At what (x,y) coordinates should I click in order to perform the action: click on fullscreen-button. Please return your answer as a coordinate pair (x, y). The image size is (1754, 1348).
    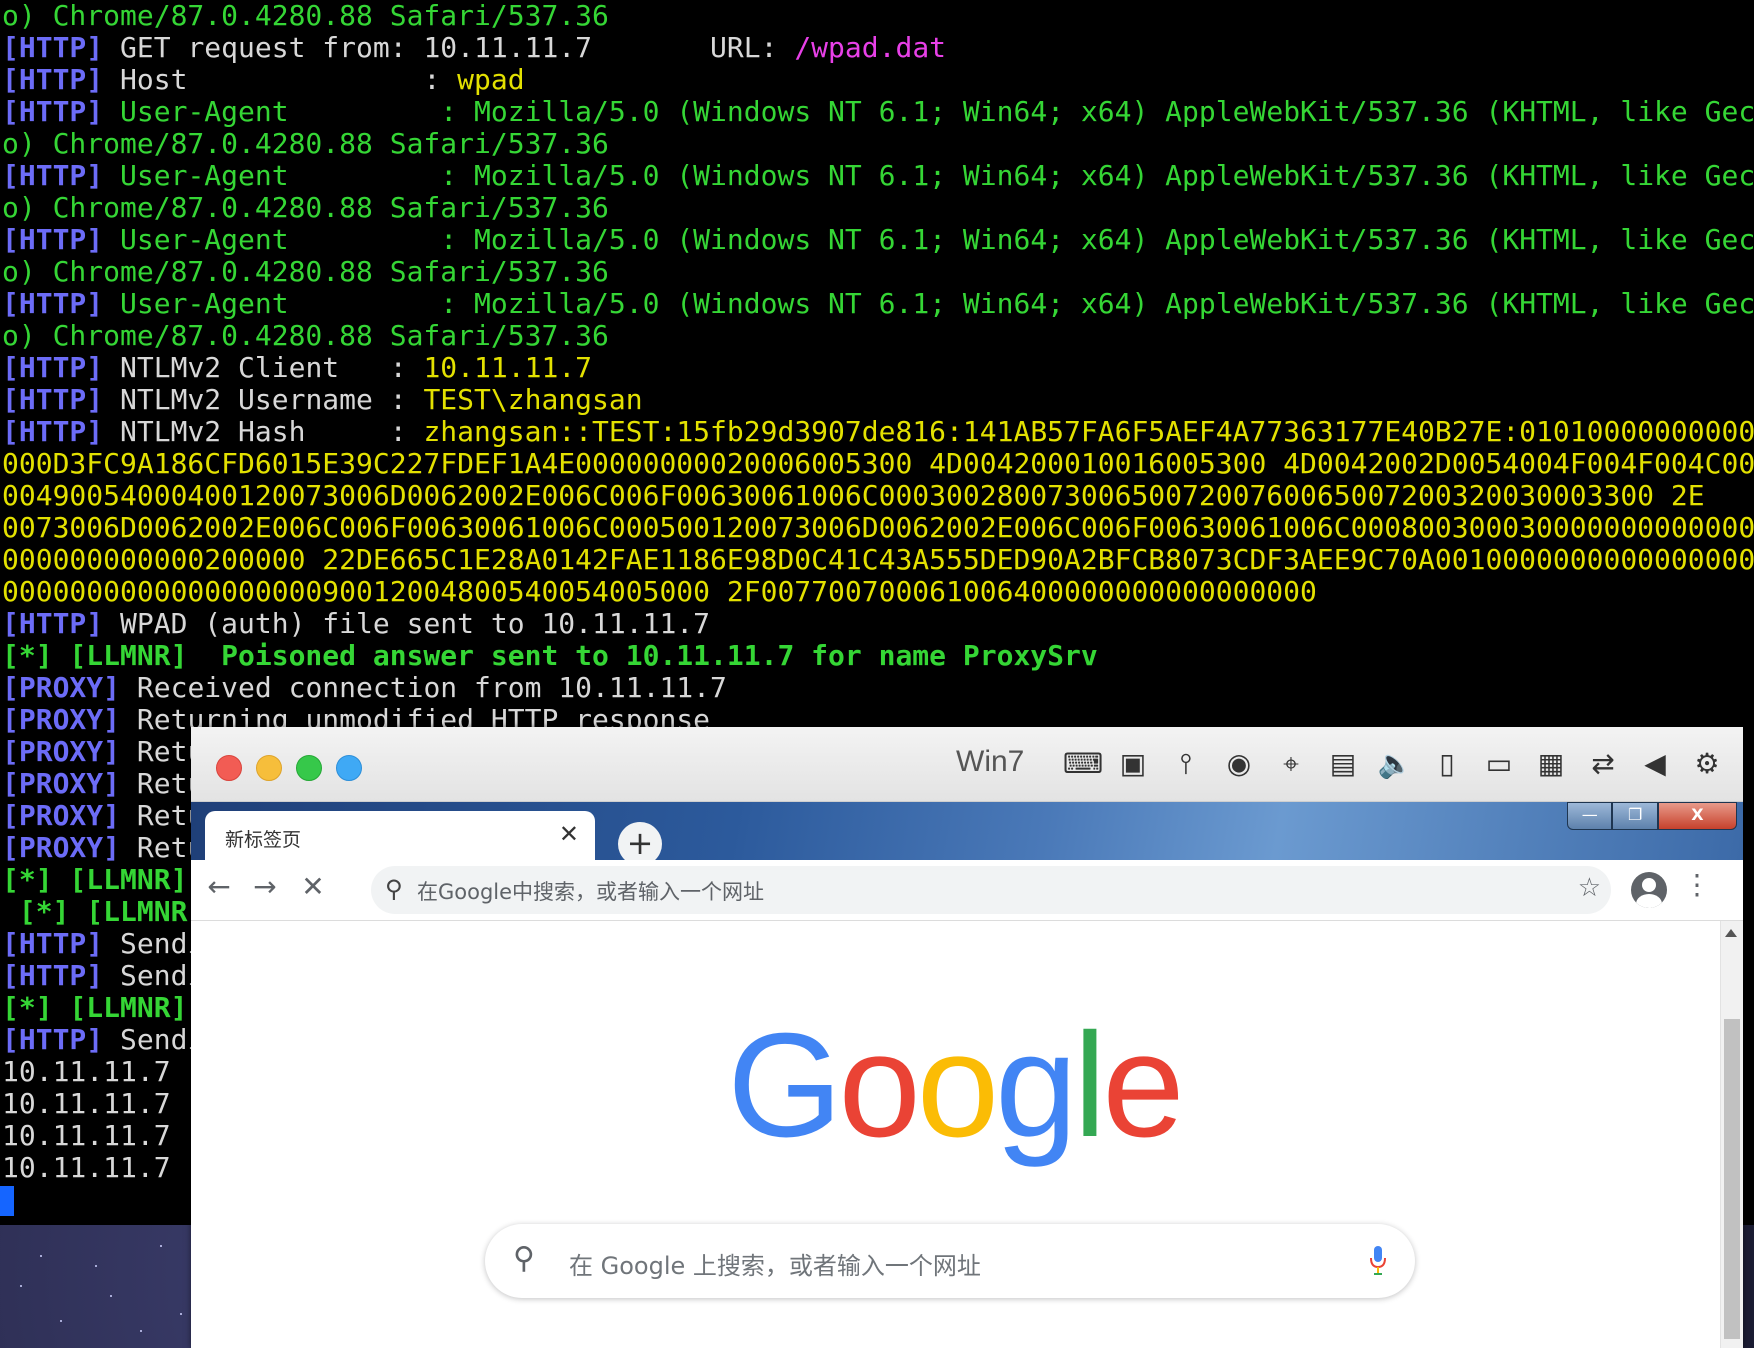
    Looking at the image, I should click on (349, 768).